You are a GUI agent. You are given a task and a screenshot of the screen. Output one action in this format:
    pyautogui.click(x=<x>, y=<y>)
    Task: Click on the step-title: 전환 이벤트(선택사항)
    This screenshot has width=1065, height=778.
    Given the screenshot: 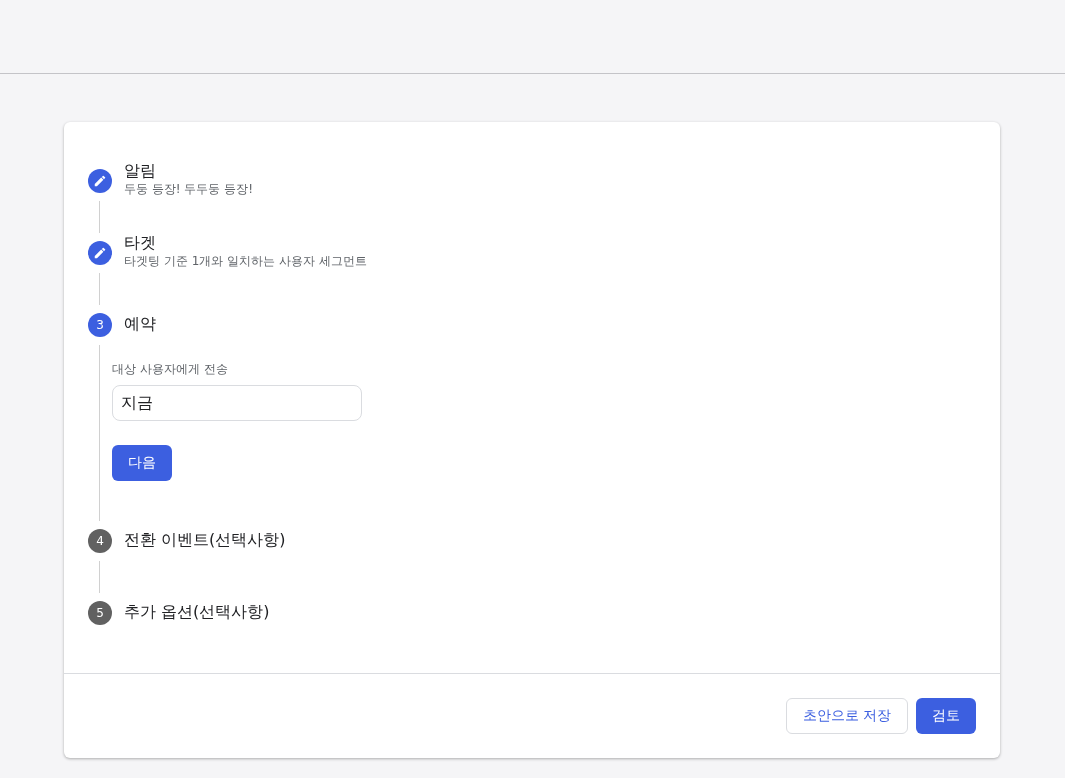 What is the action you would take?
    pyautogui.click(x=205, y=540)
    